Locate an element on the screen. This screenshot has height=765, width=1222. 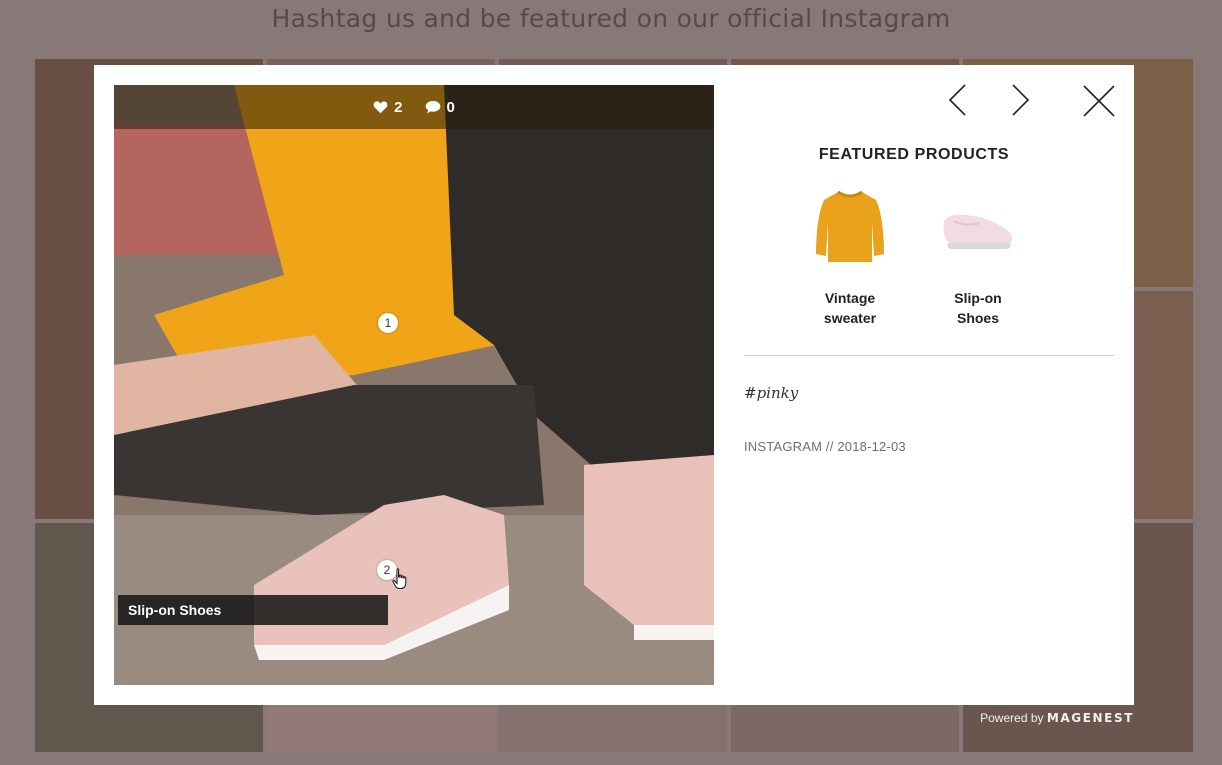
brand-logo: MAGENEST is located at coordinates (1090, 718).